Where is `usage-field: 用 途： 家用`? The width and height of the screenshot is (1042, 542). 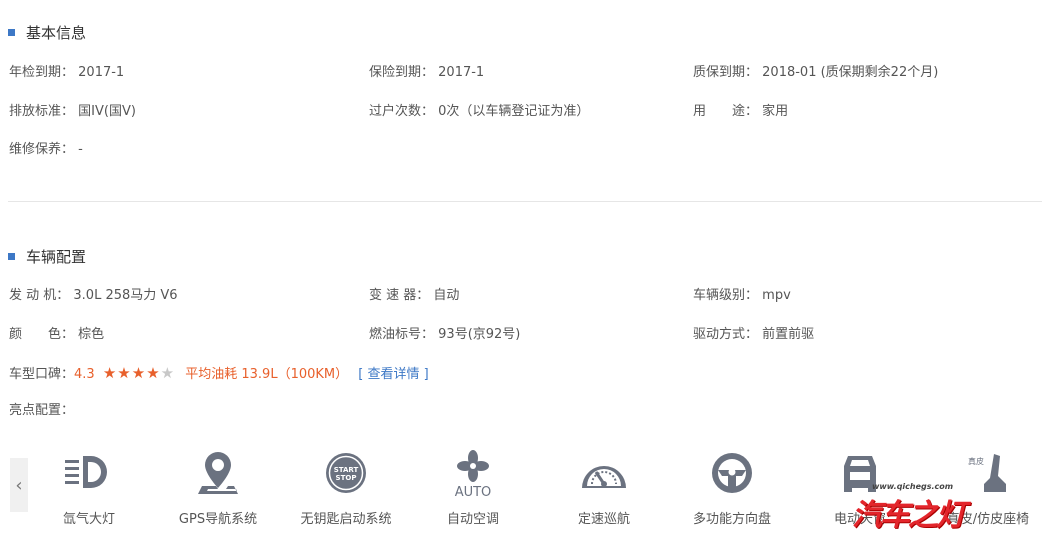 usage-field: 用 途： 家用 is located at coordinates (741, 111).